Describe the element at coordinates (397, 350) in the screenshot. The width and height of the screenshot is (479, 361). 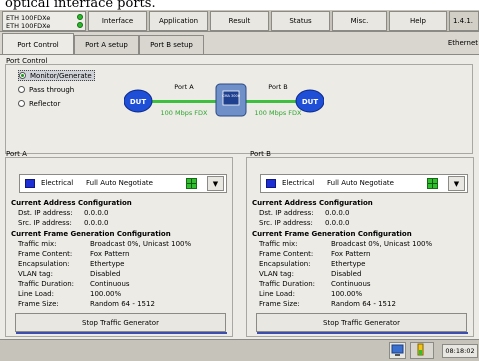
I see `network-icon` at that location.